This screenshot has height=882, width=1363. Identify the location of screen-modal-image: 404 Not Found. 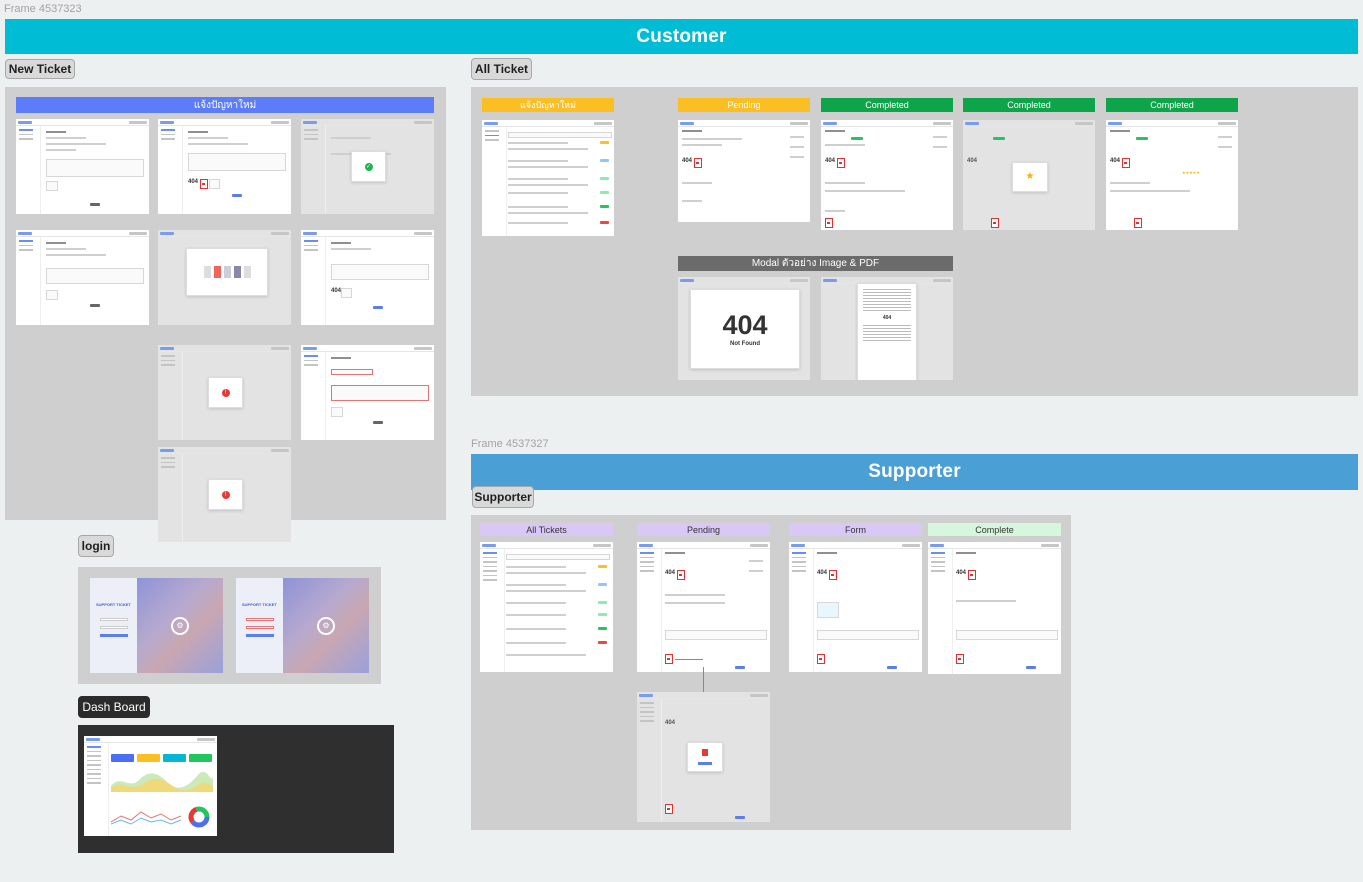
(744, 328).